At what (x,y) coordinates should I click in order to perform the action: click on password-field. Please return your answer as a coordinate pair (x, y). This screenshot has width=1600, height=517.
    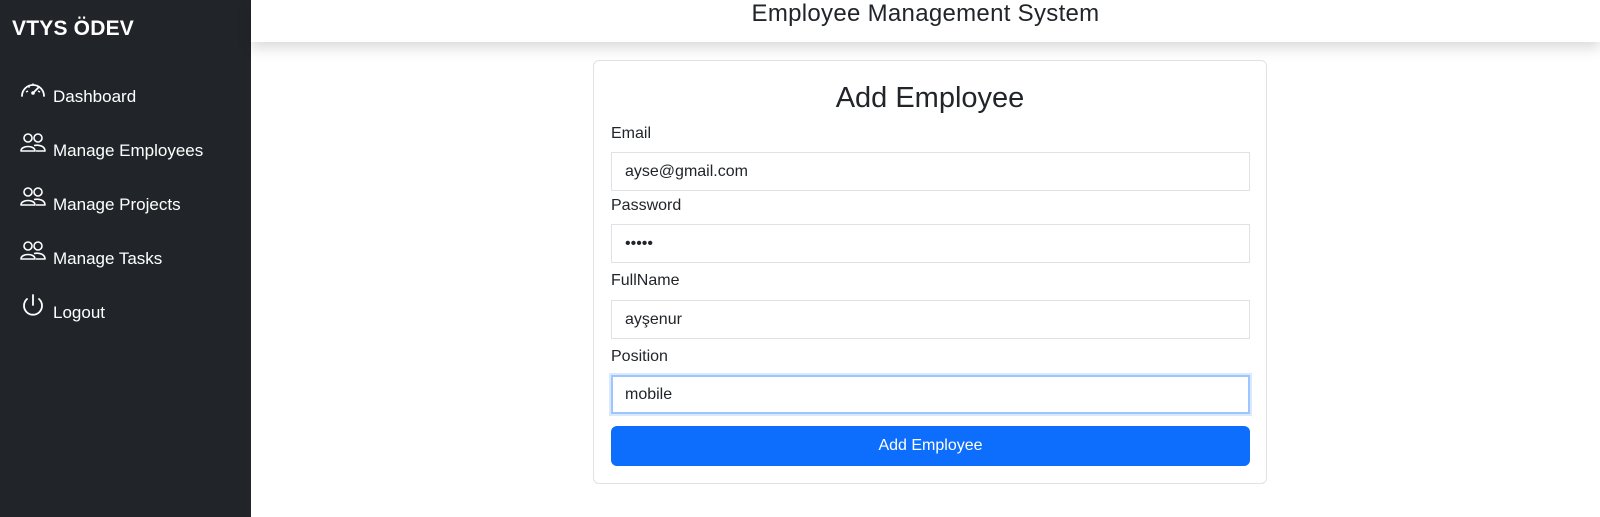
    Looking at the image, I should click on (930, 243).